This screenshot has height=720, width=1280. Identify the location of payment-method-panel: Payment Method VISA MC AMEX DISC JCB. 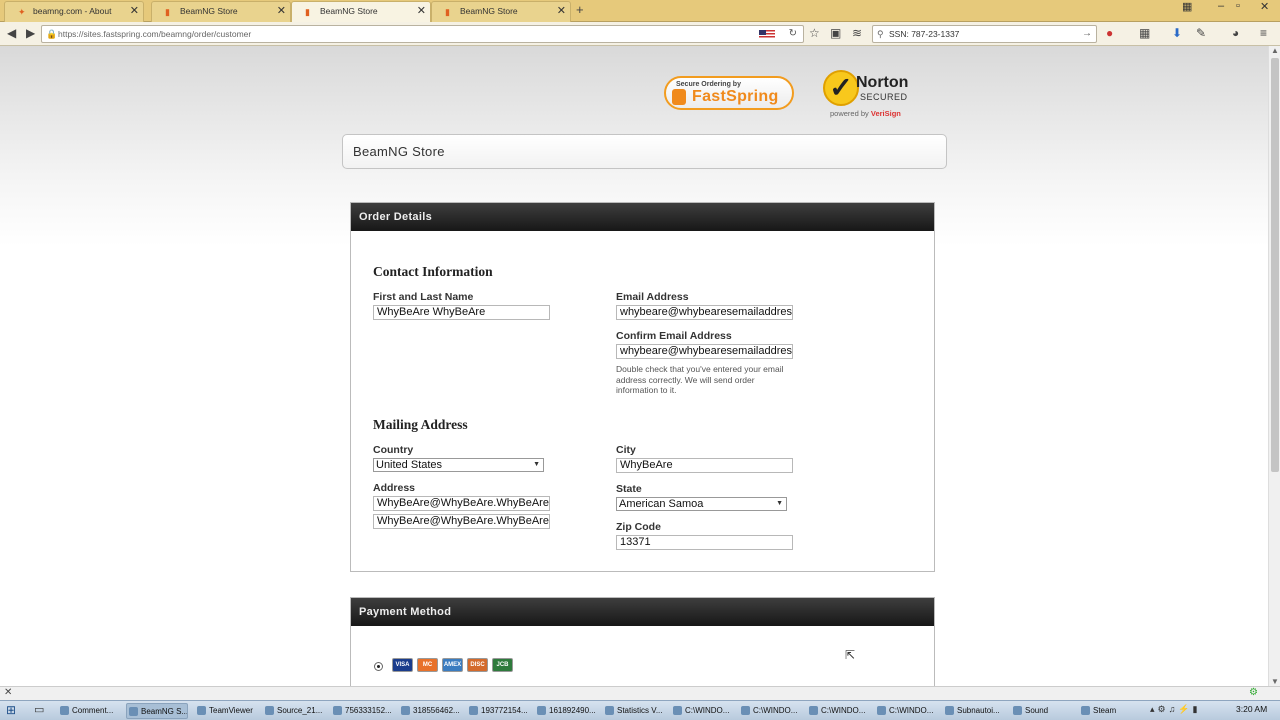
(642, 641).